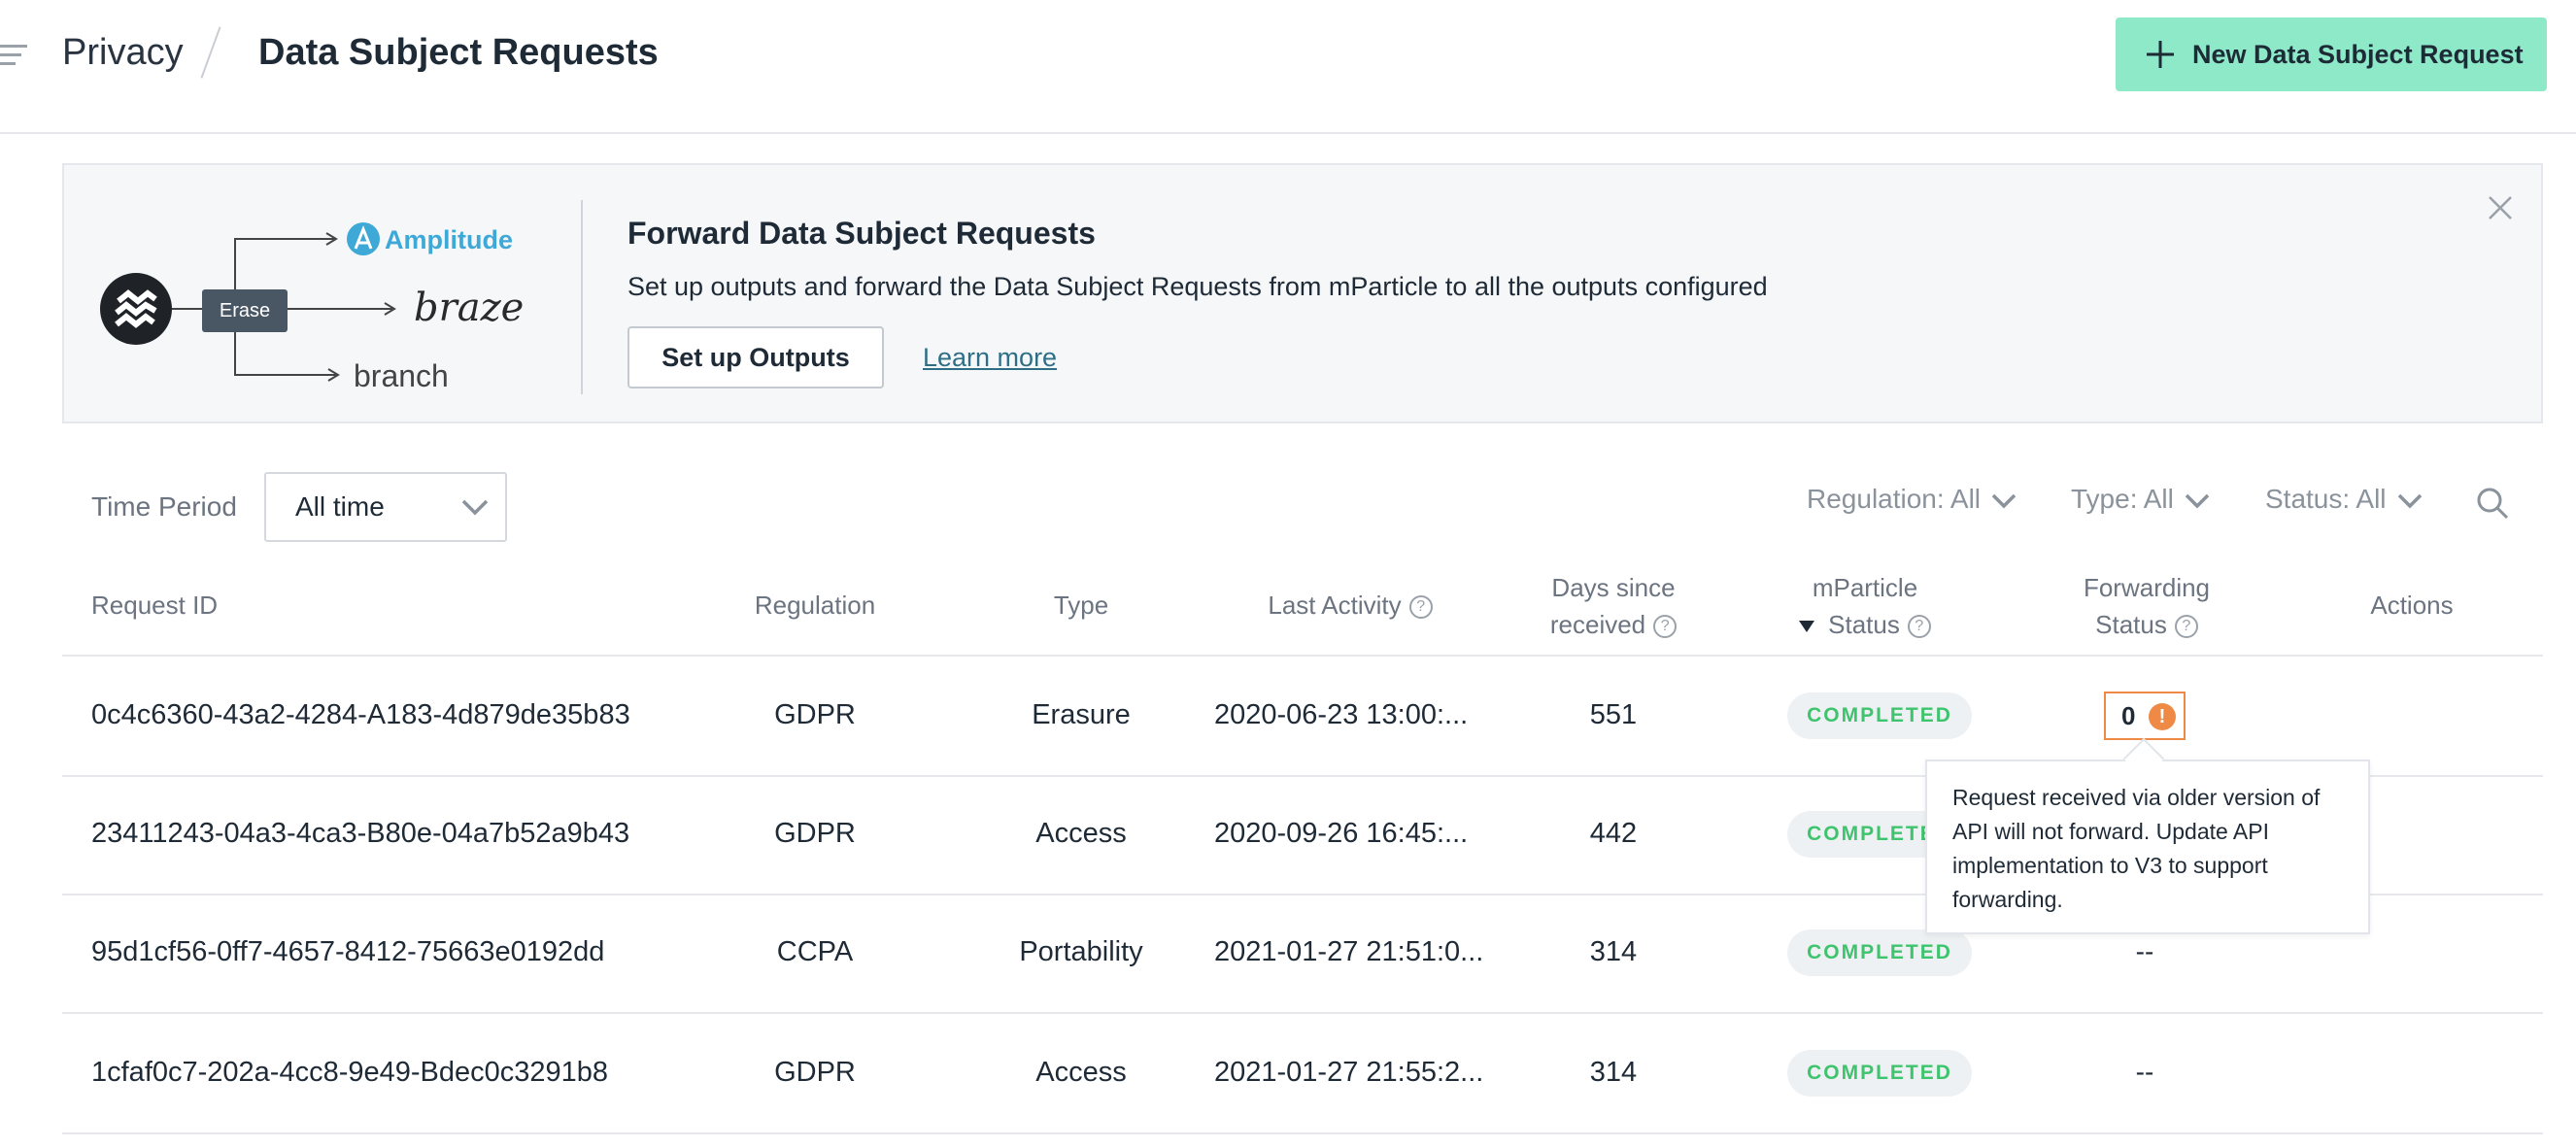 Image resolution: width=2576 pixels, height=1148 pixels. I want to click on menu-icon, so click(13, 56).